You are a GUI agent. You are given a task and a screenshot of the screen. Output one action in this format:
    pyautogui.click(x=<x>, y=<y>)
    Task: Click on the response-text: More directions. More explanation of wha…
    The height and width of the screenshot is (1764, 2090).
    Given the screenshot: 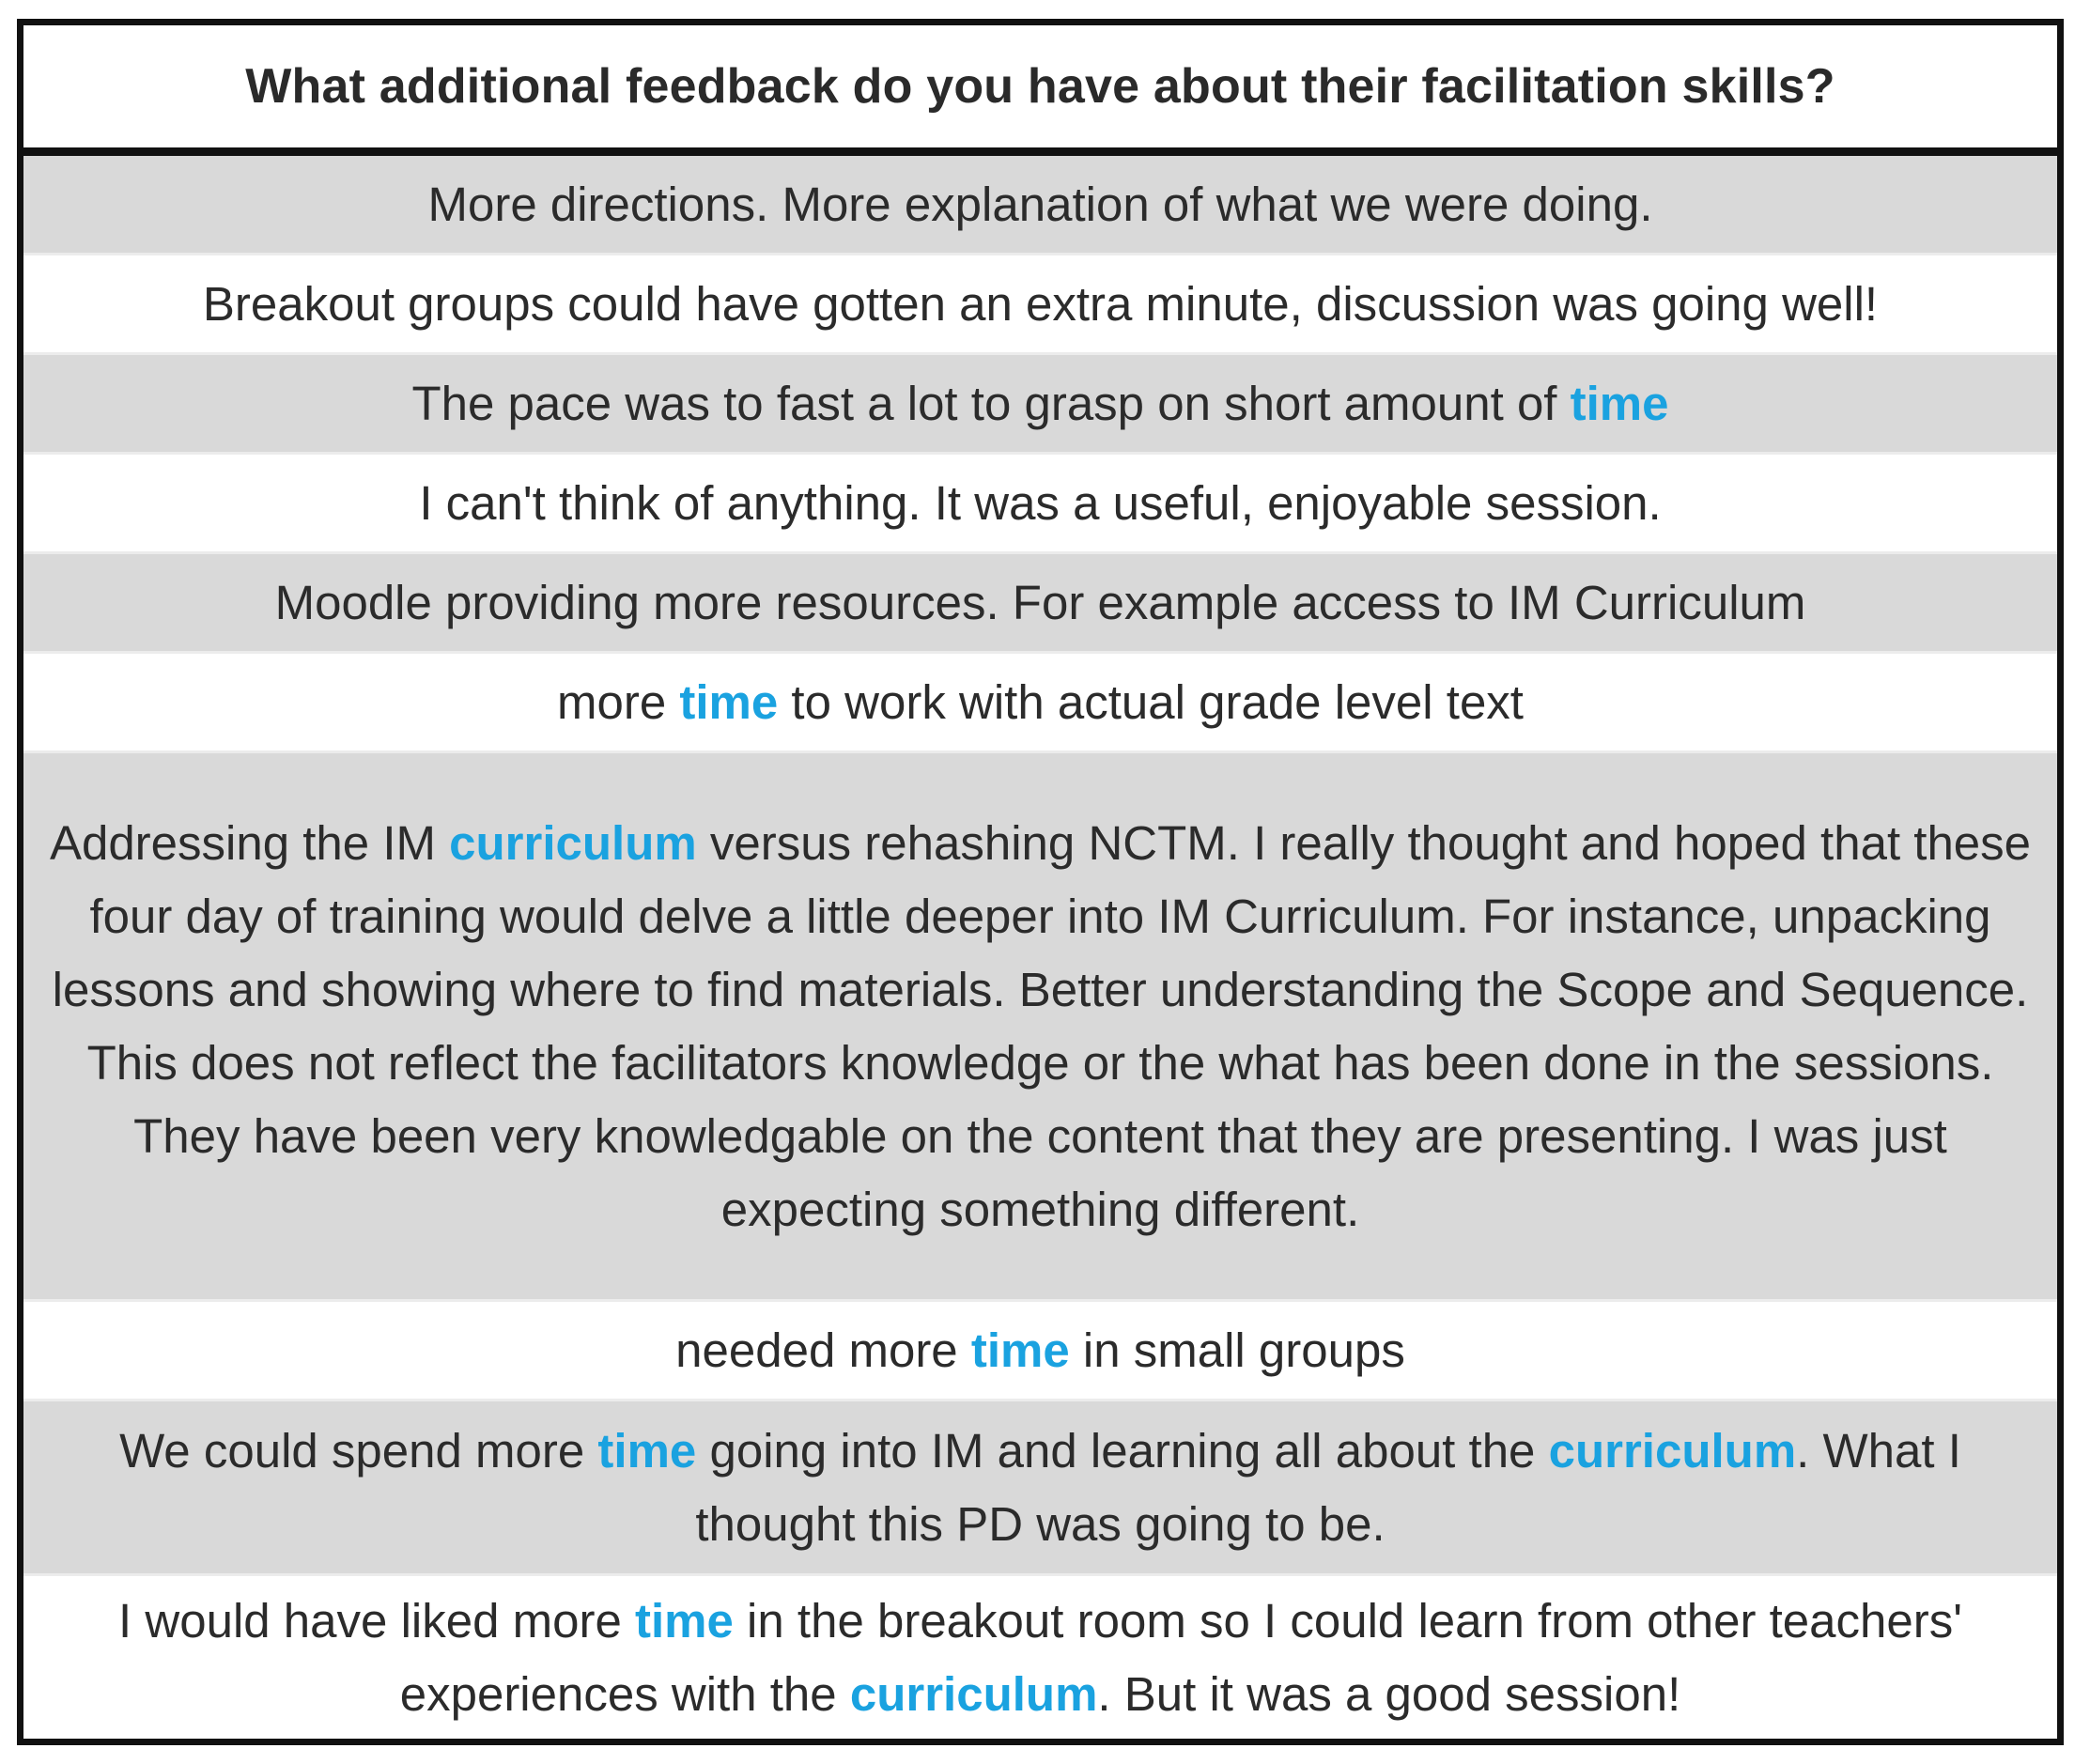 What is the action you would take?
    pyautogui.click(x=1040, y=204)
    